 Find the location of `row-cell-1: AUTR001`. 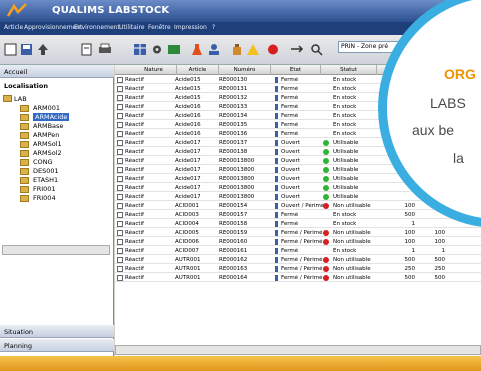

row-cell-1: AUTR001 is located at coordinates (188, 269).